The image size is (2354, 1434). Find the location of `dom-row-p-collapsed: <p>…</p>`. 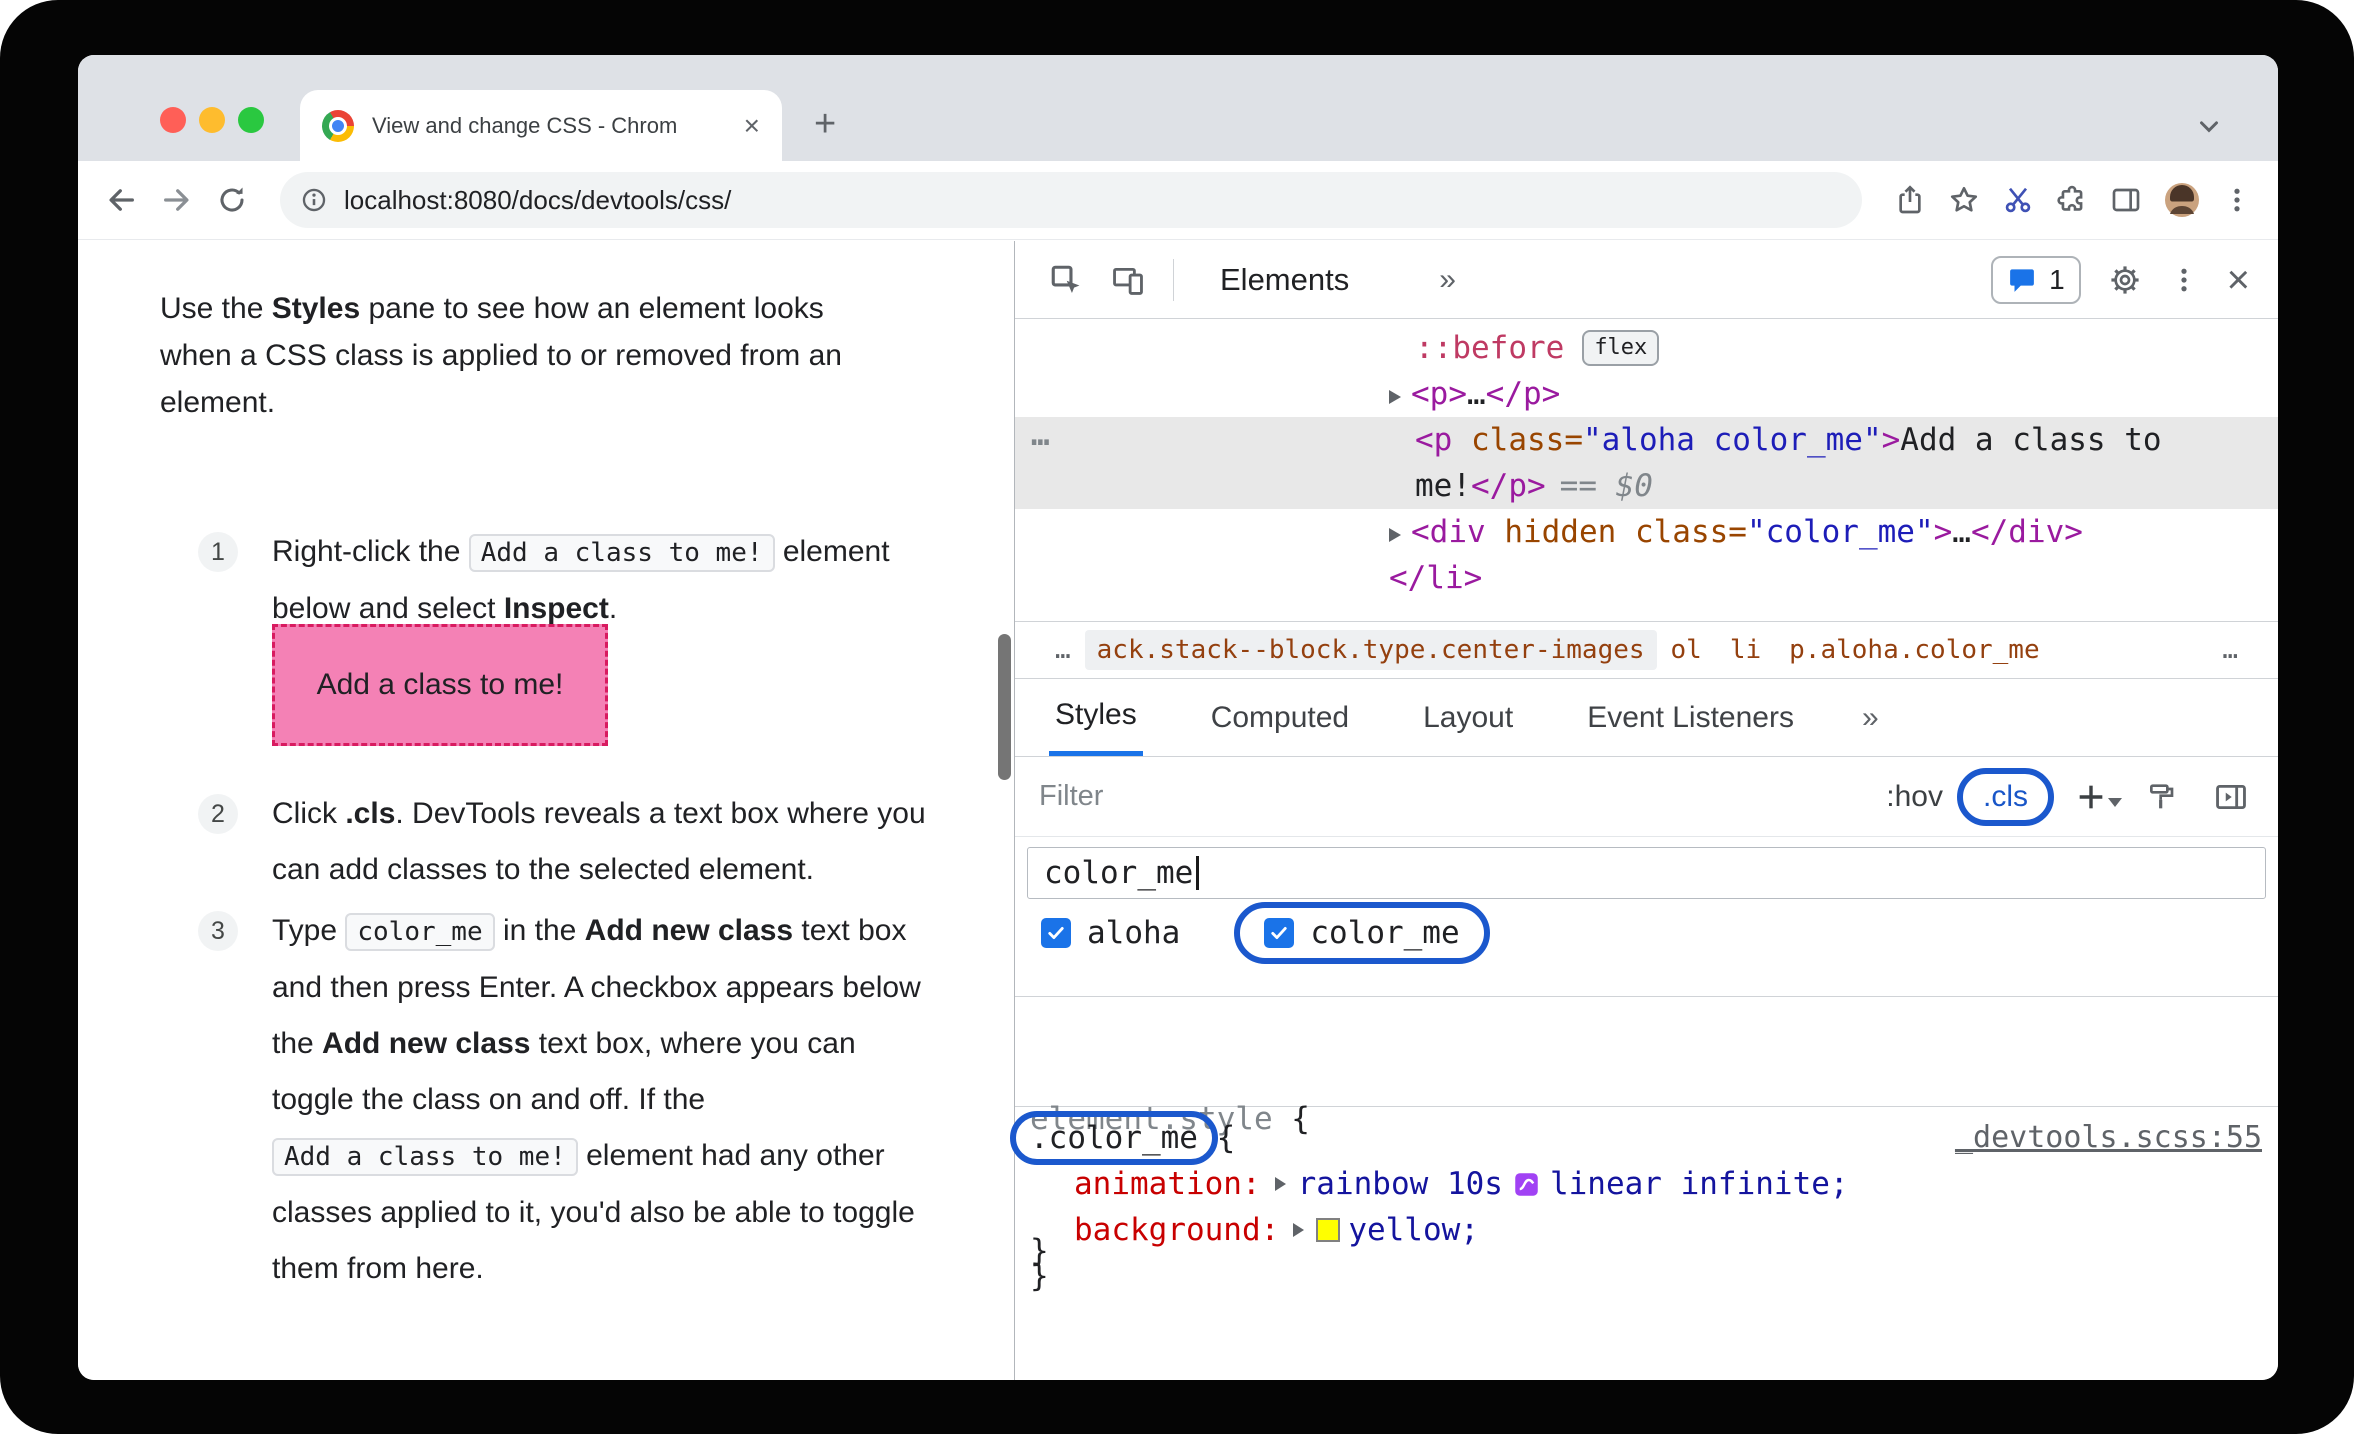

dom-row-p-collapsed: <p>…</p> is located at coordinates (1646, 394).